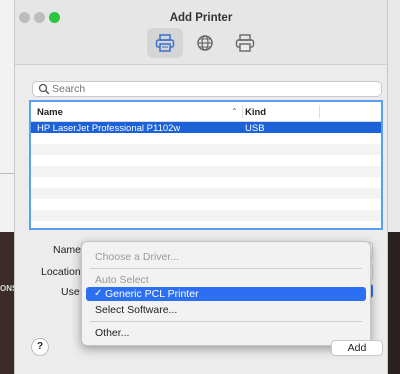 The height and width of the screenshot is (374, 400). I want to click on add-button: Add, so click(357, 348).